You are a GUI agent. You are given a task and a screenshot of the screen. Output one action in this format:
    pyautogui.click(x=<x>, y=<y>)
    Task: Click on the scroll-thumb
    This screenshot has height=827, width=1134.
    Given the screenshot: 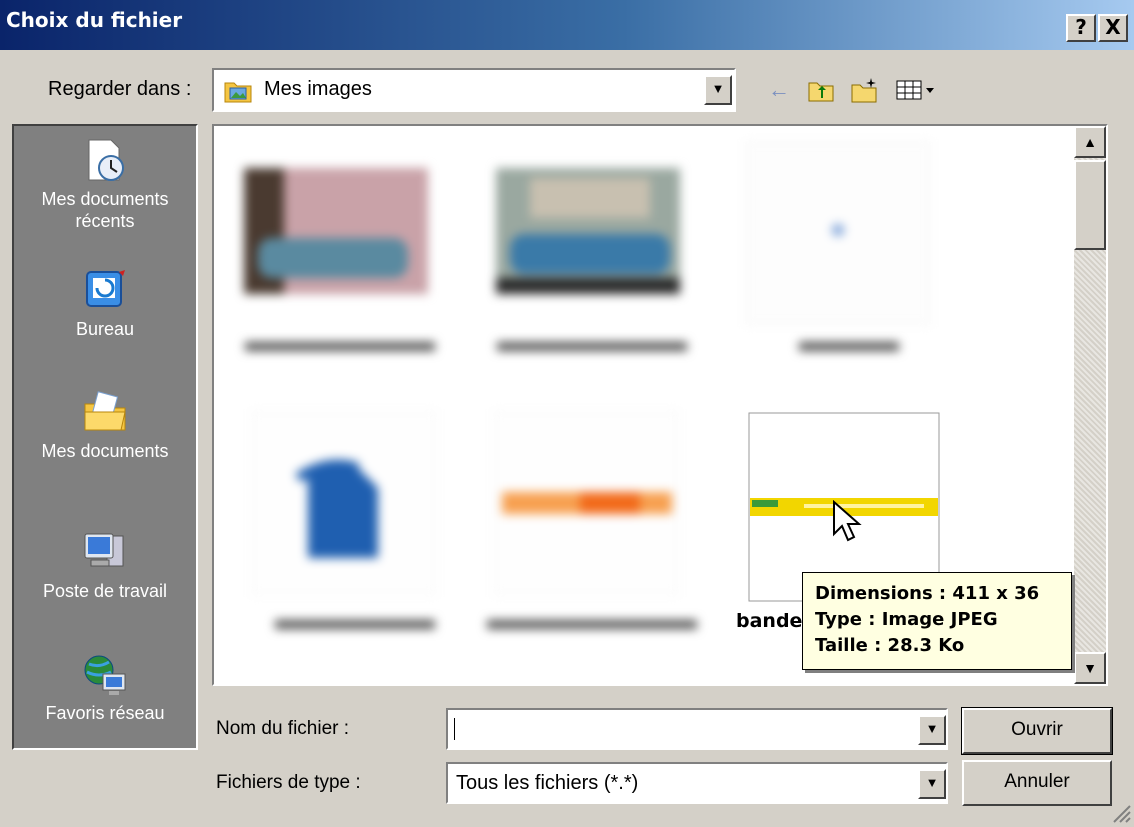 What is the action you would take?
    pyautogui.click(x=1090, y=205)
    